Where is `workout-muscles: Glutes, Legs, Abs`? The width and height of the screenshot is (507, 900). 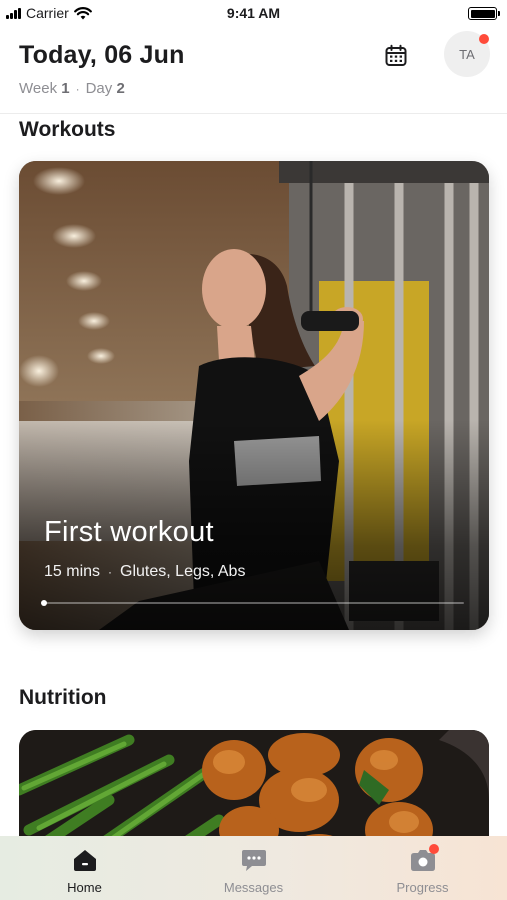
workout-muscles: Glutes, Legs, Abs is located at coordinates (183, 571).